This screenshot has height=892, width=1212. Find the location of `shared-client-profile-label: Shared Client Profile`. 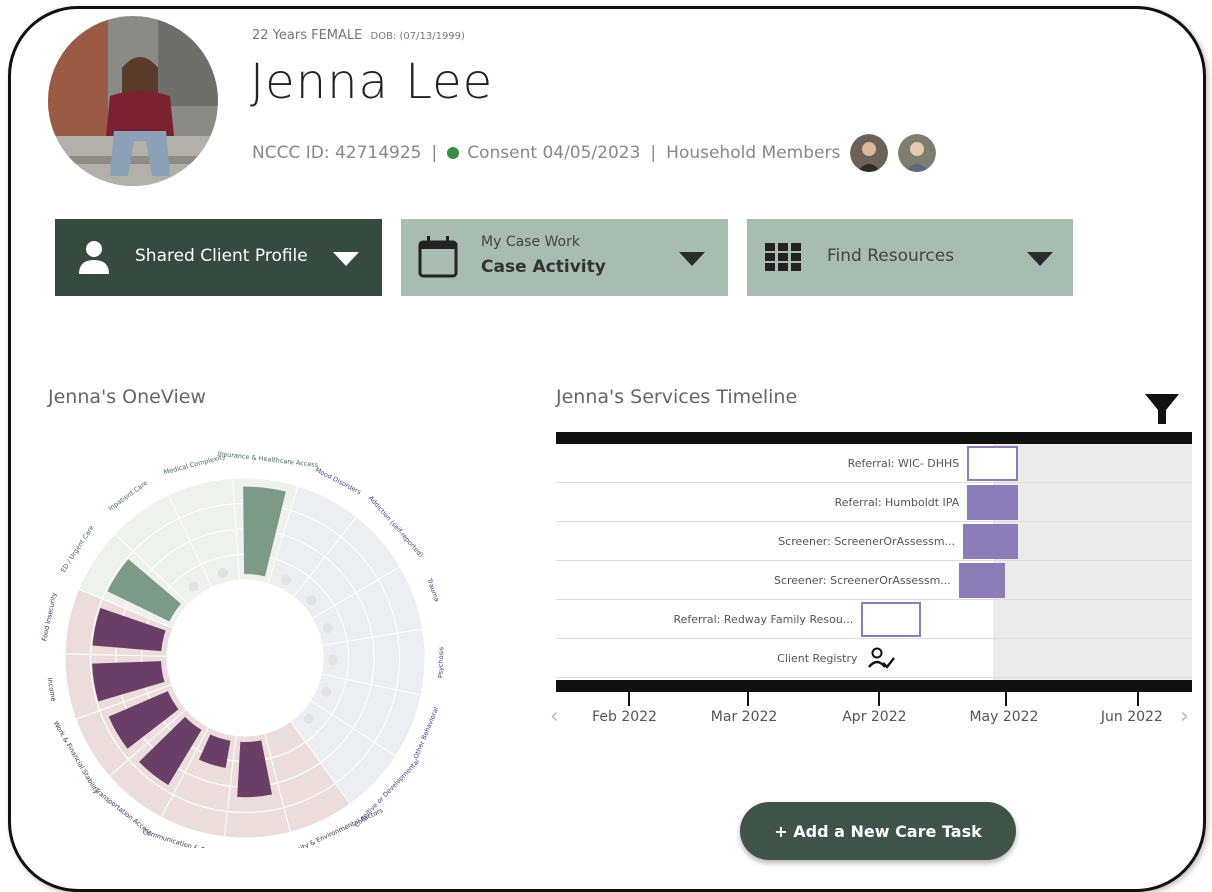

shared-client-profile-label: Shared Client Profile is located at coordinates (221, 256).